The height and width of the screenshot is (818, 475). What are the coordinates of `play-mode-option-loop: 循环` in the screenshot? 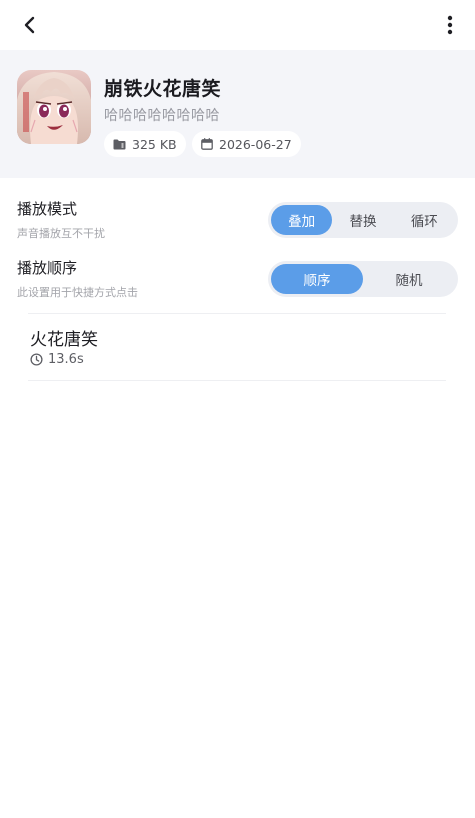 It's located at (424, 220).